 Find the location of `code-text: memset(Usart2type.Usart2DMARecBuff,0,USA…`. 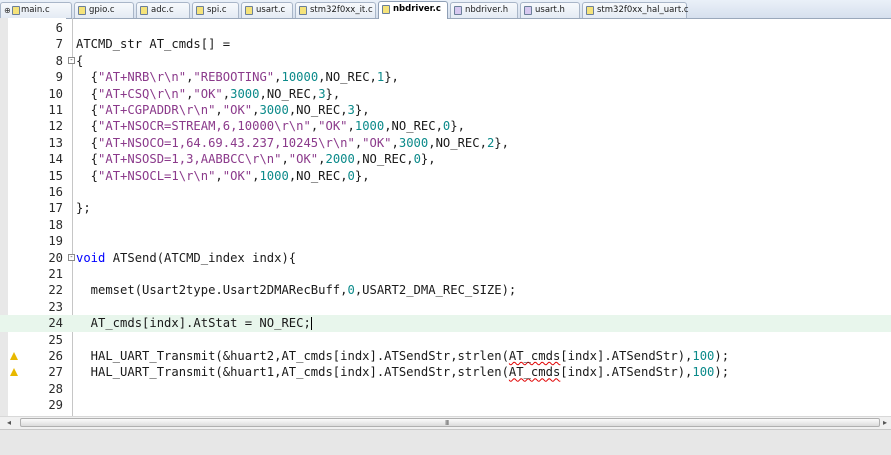

code-text: memset(Usart2type.Usart2DMARecBuff,0,USA… is located at coordinates (296, 290).